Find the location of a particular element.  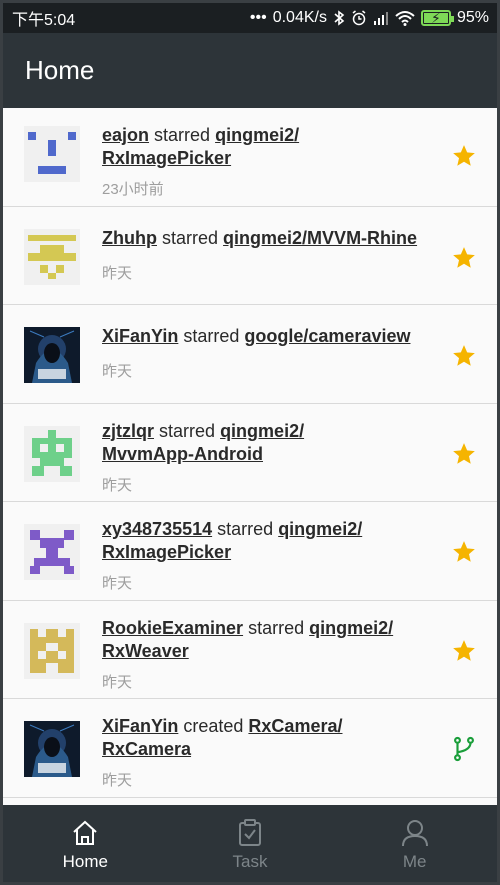

page-title: Home is located at coordinates (60, 70).